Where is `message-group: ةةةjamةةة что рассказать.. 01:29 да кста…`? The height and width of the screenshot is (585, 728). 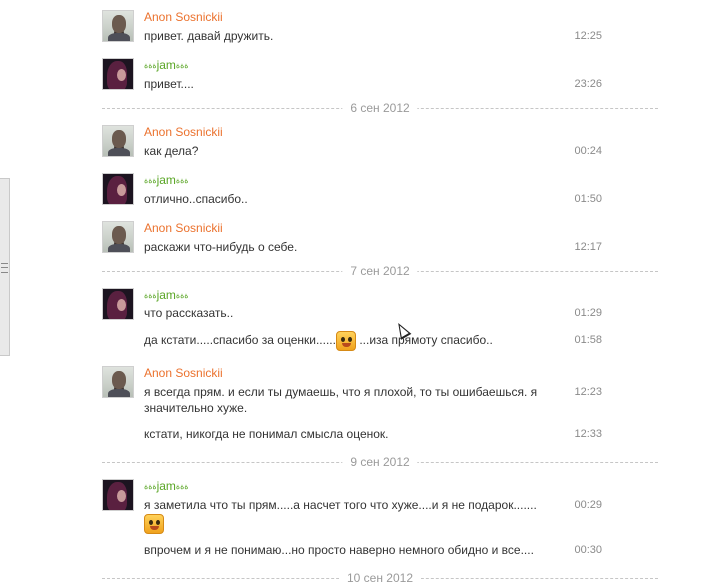
message-group: ةةةjamةةة что рассказать.. 01:29 да кста… is located at coordinates (362, 319).